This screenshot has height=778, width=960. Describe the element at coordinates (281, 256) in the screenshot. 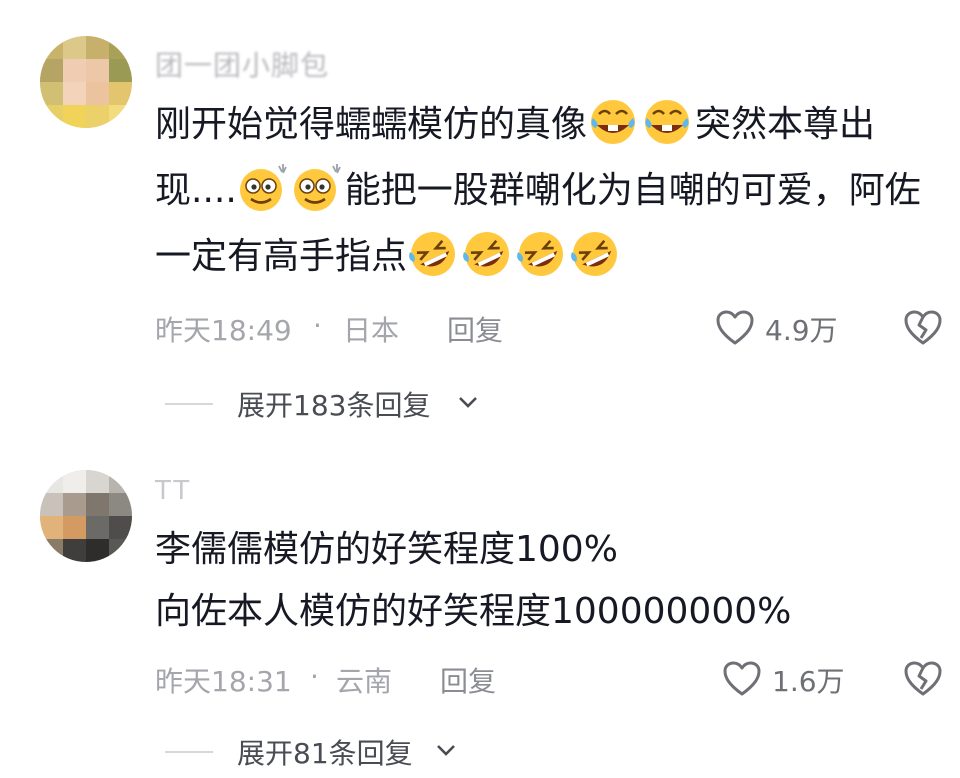

I see `comment-text-segment: 一定有高手指点` at that location.